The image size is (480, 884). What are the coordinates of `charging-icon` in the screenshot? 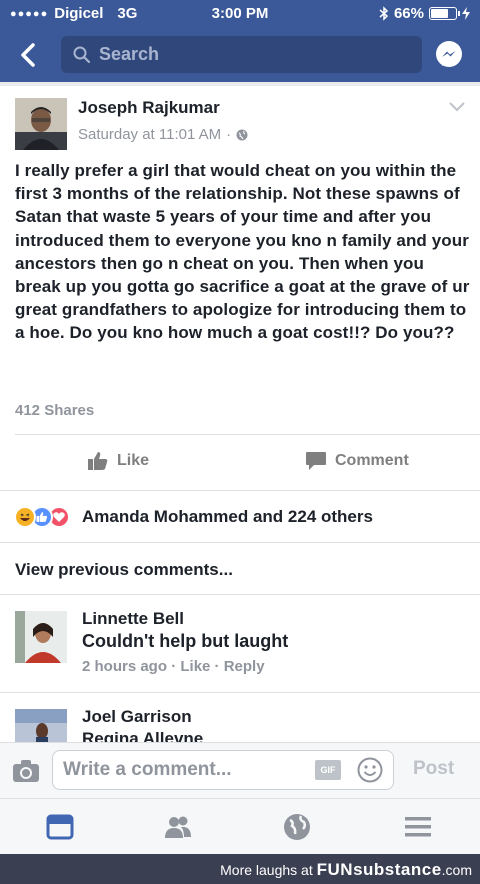 It's located at (466, 13).